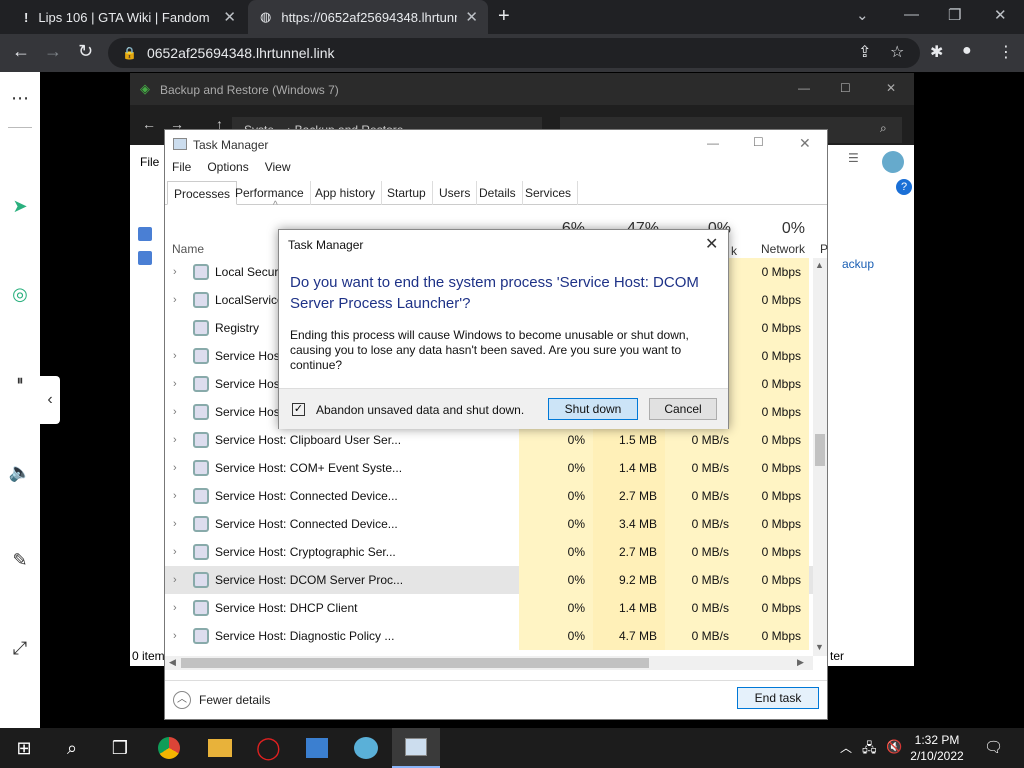 Image resolution: width=1024 pixels, height=768 pixels. What do you see at coordinates (683, 409) in the screenshot?
I see `cancel-button: Cancel` at bounding box center [683, 409].